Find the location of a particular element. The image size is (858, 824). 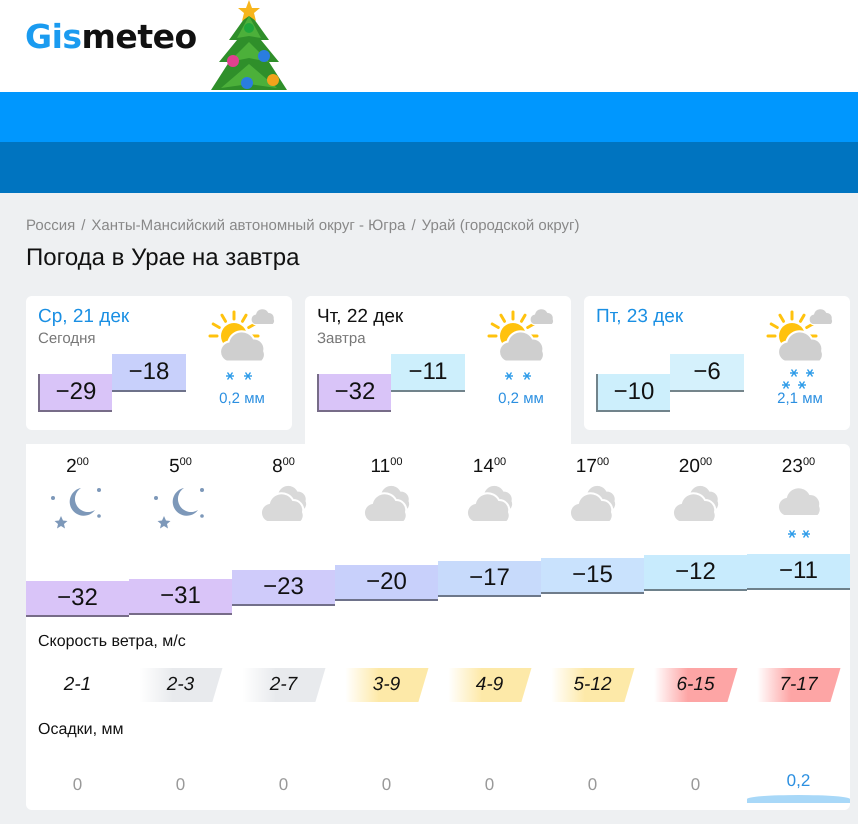

hour-label: 8$^{00}$ is located at coordinates (283, 467).